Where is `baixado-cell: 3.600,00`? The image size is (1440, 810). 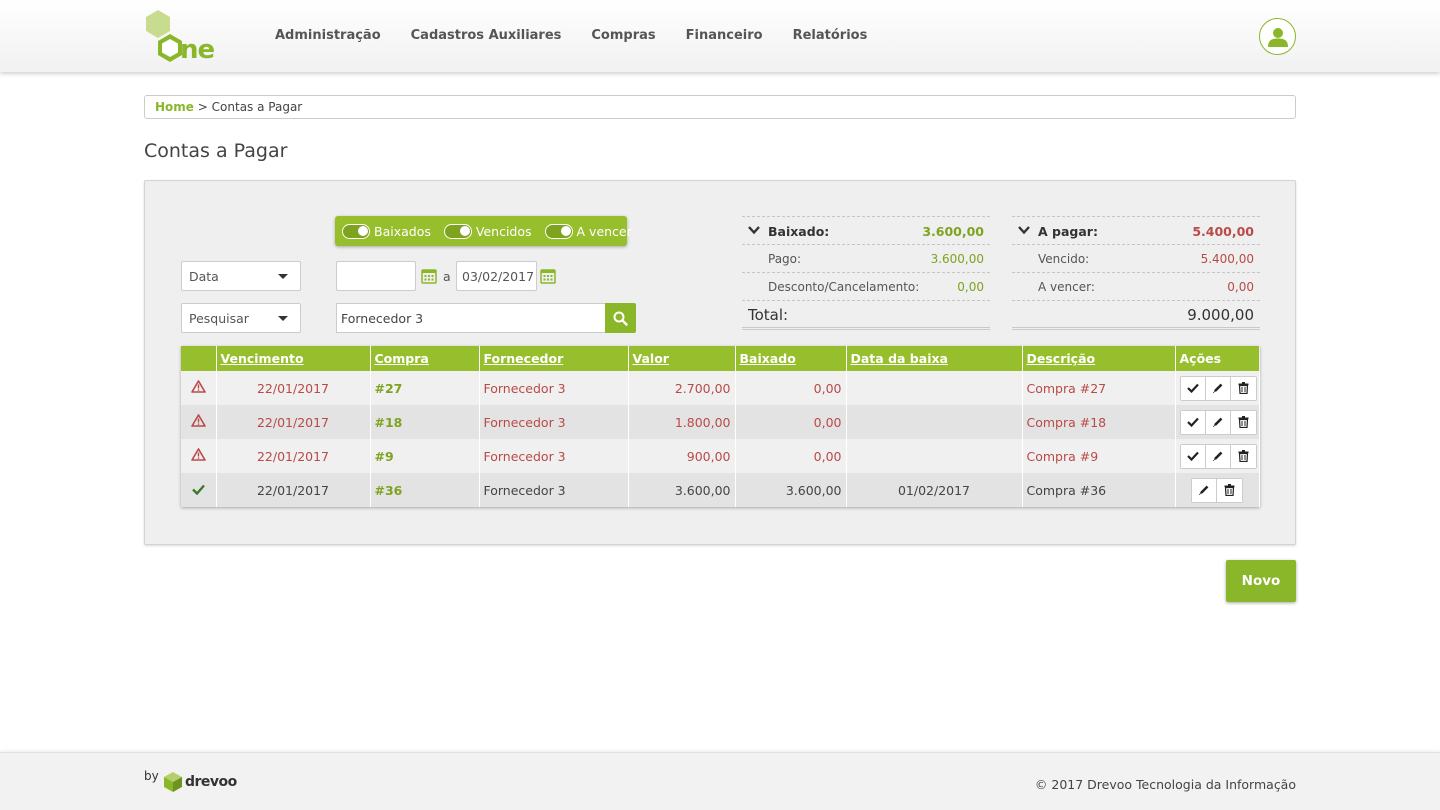 baixado-cell: 3.600,00 is located at coordinates (791, 490).